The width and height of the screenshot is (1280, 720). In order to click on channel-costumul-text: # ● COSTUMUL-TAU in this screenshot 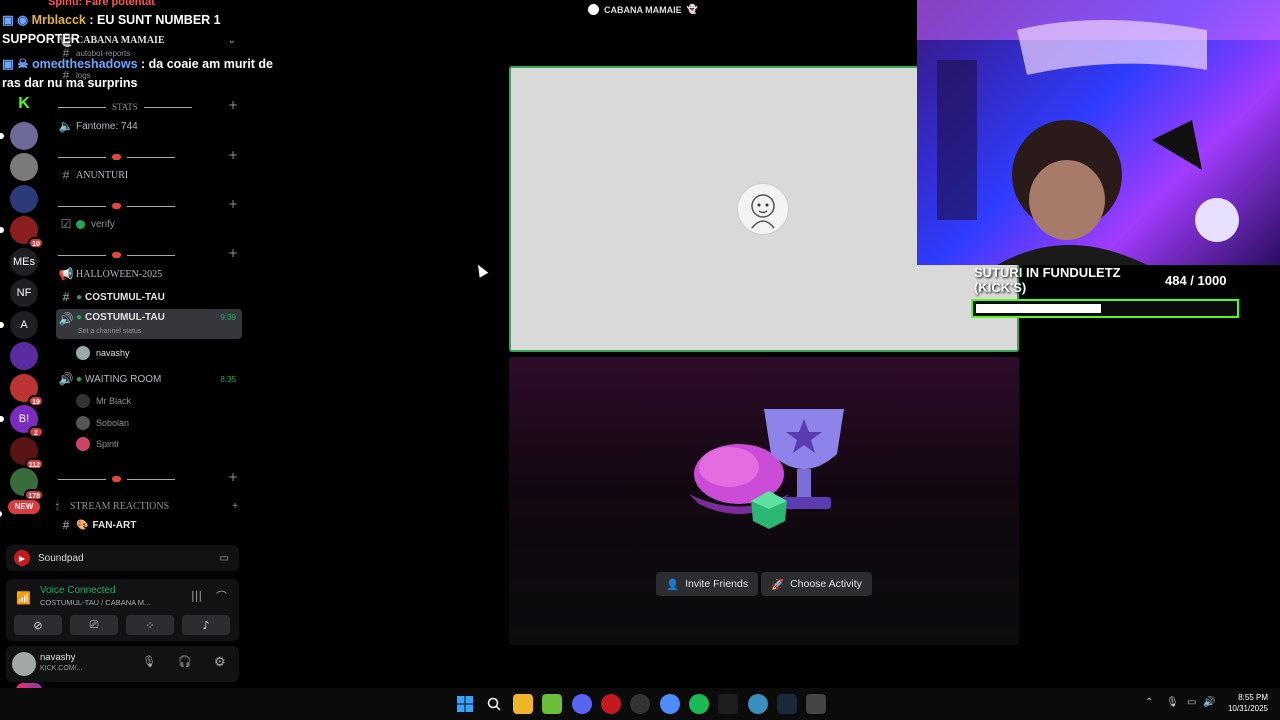, I will do `click(149, 297)`.